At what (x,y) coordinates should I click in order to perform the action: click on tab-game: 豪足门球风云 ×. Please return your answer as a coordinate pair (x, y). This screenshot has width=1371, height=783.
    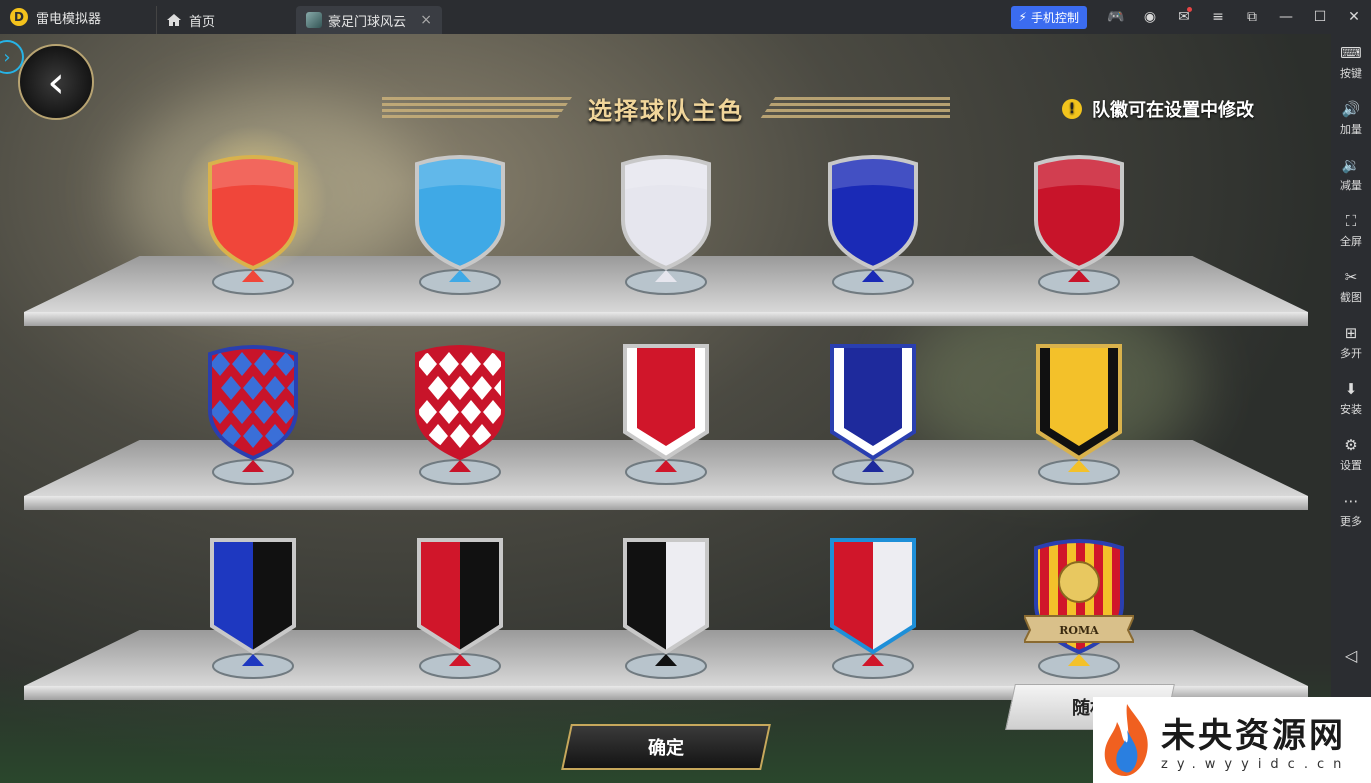
    Looking at the image, I should click on (369, 20).